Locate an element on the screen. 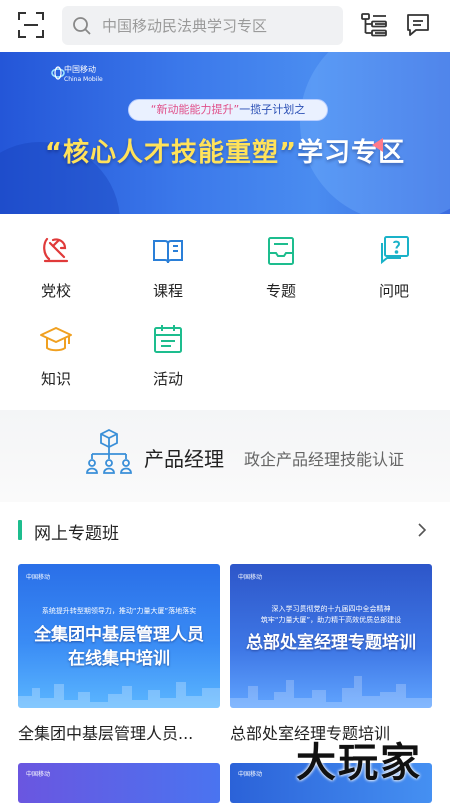  card-banner-title: 全集团中基层管理人员 is located at coordinates (119, 635).